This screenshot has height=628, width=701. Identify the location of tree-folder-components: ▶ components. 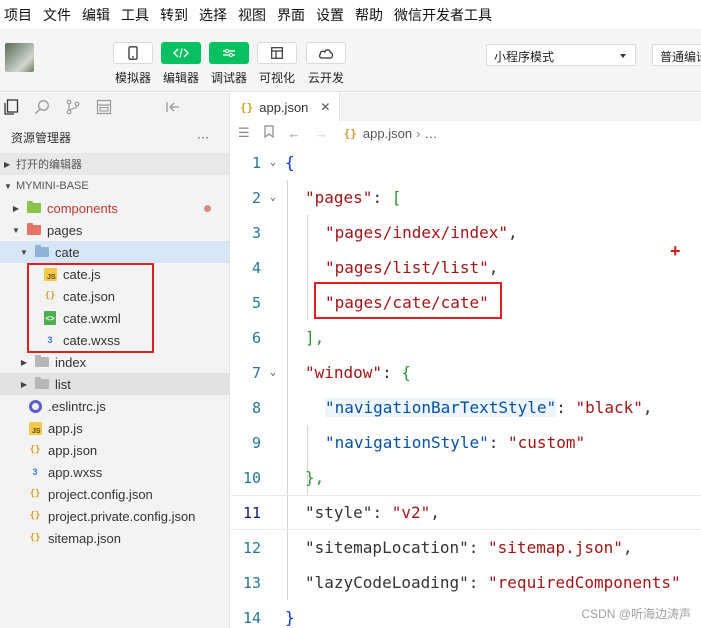
(114, 208).